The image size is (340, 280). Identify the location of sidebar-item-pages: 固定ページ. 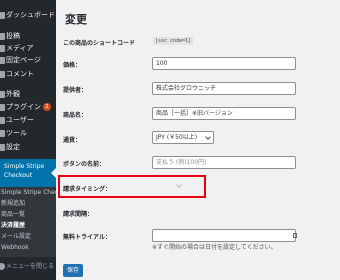
(28, 60).